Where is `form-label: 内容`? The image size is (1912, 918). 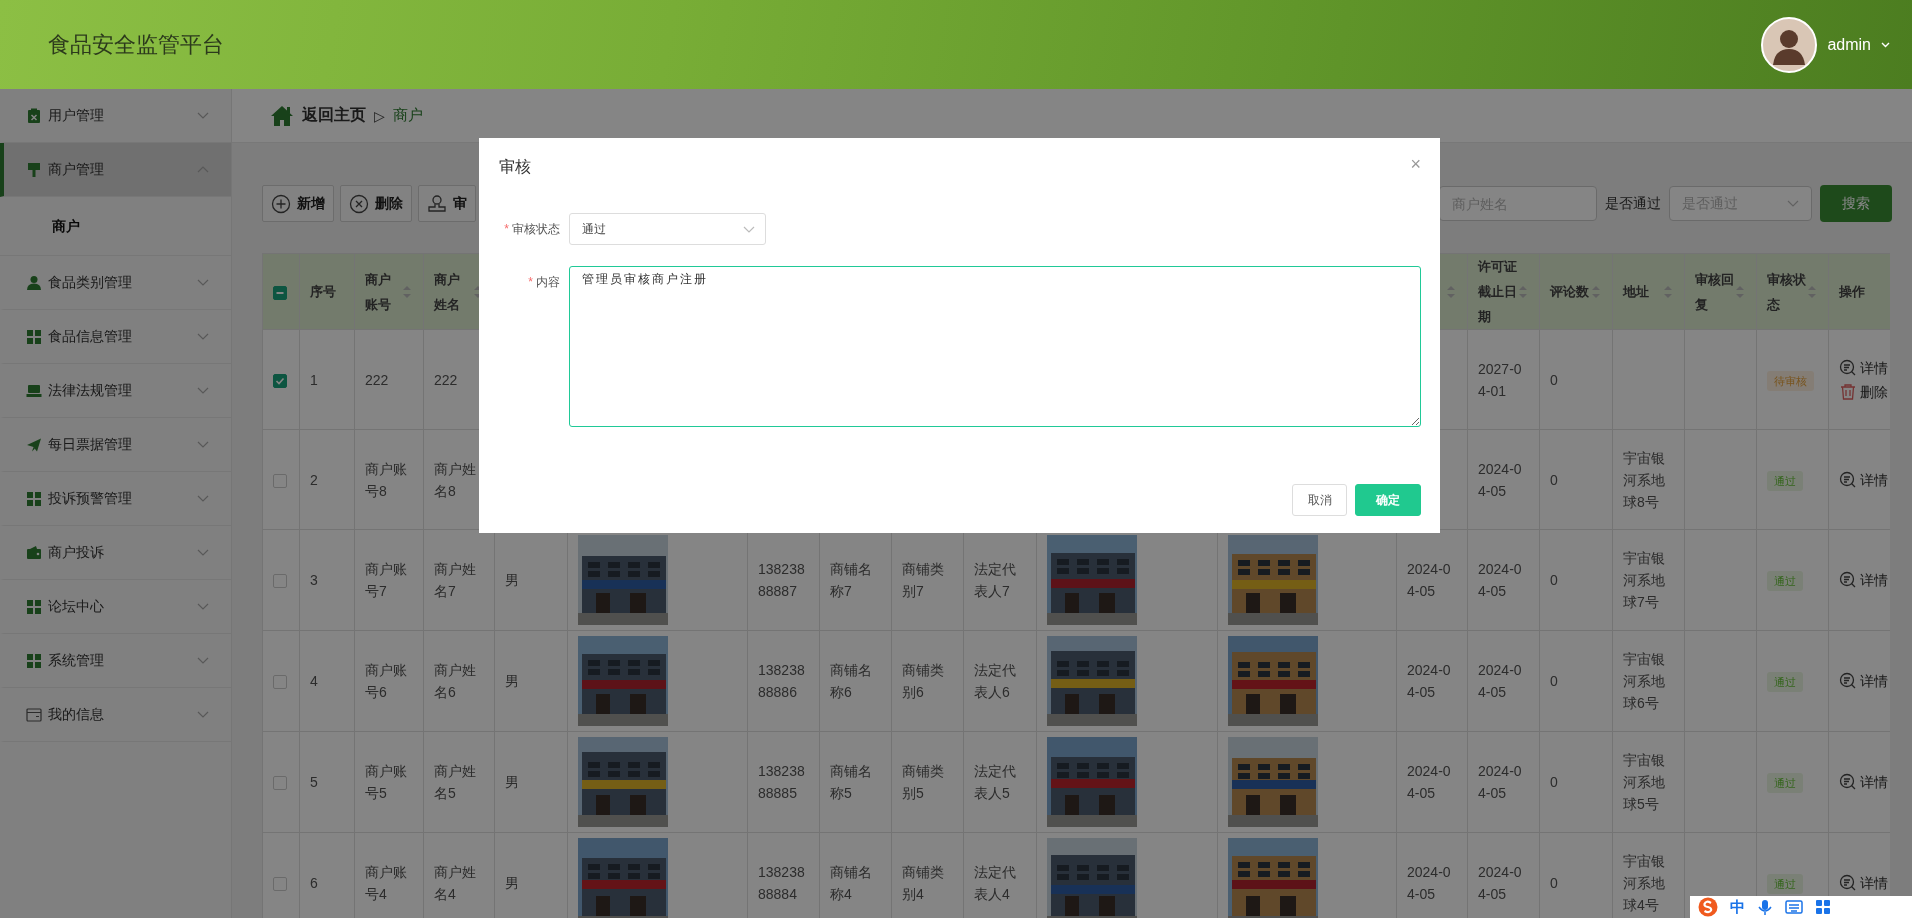 form-label: 内容 is located at coordinates (548, 282).